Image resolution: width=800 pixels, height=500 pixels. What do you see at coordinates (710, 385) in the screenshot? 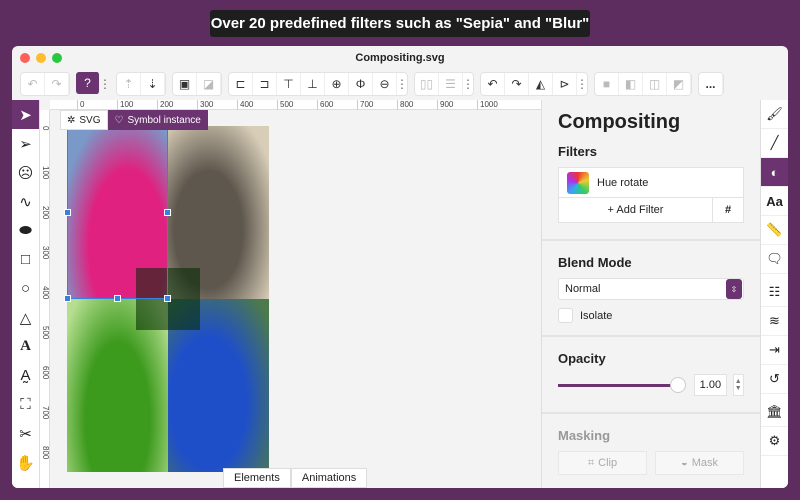
I see `opacity-input: 1.00` at bounding box center [710, 385].